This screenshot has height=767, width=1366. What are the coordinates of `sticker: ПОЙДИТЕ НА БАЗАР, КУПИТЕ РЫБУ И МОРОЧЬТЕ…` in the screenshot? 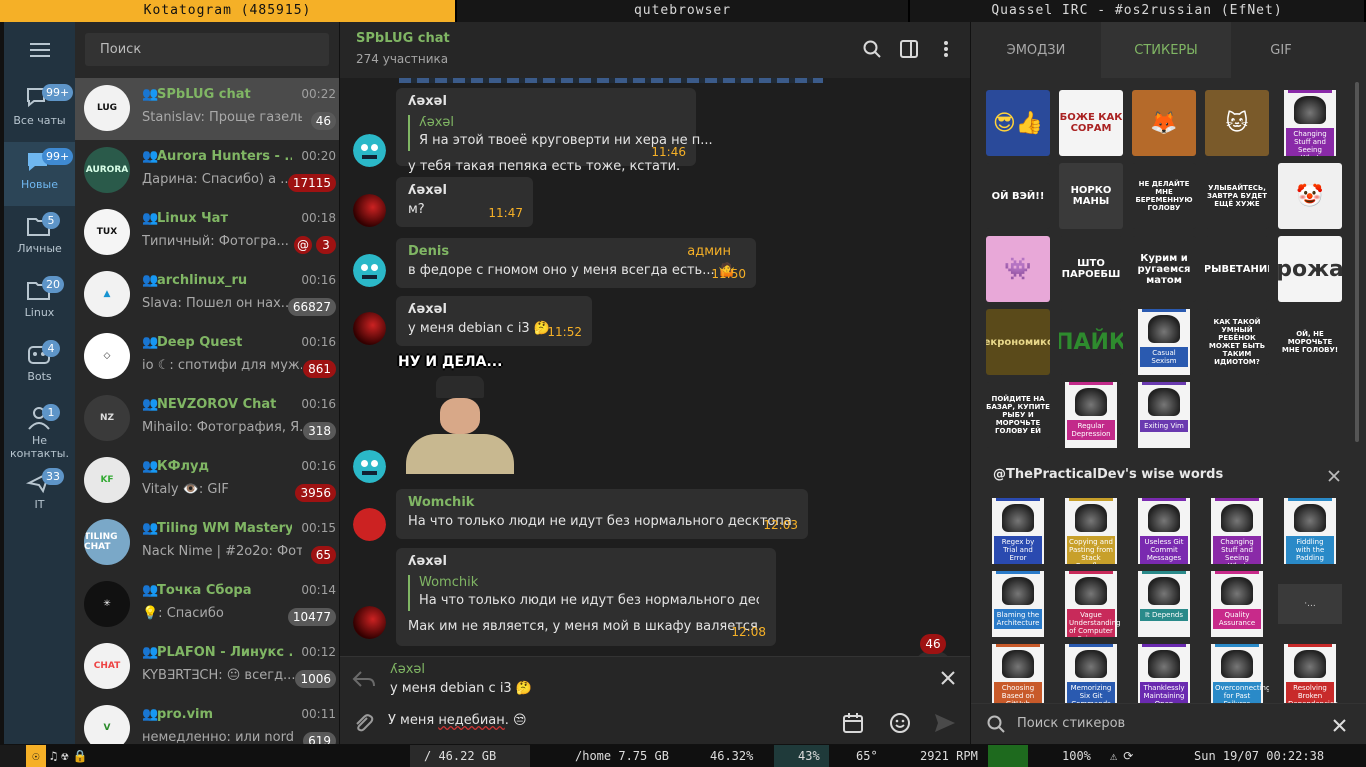 It's located at (1018, 415).